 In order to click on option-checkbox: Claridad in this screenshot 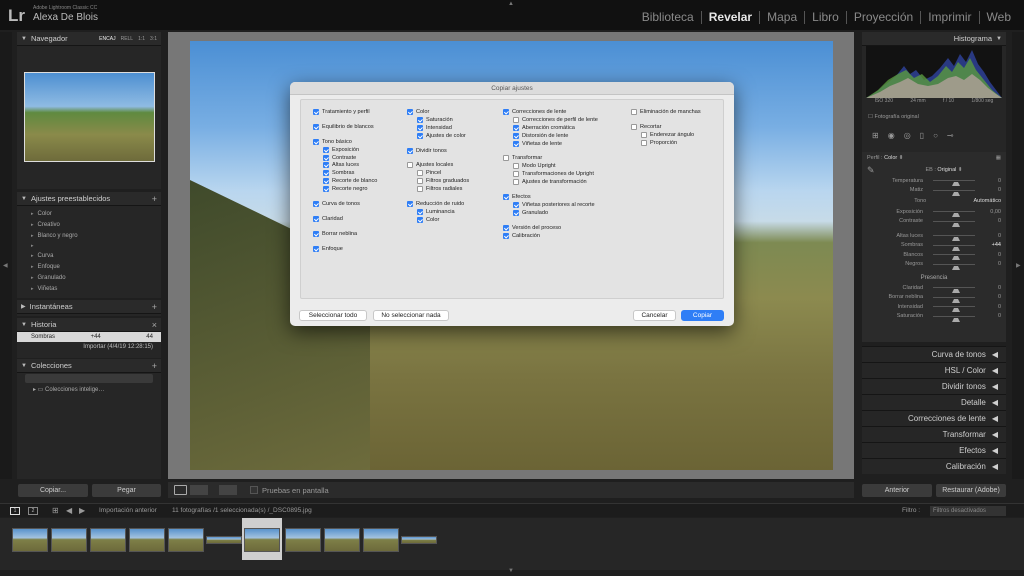, I will do `click(345, 219)`.